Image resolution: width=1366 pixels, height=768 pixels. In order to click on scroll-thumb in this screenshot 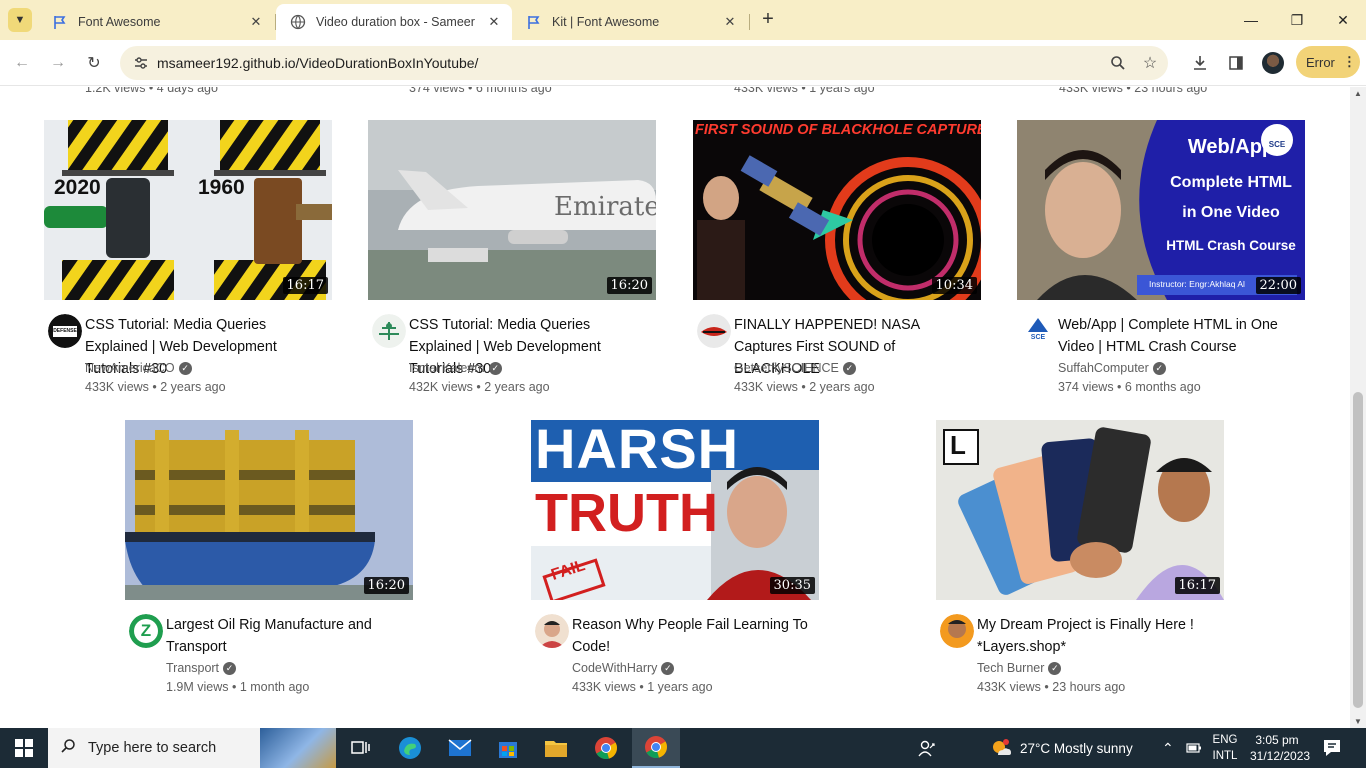, I will do `click(1358, 550)`.